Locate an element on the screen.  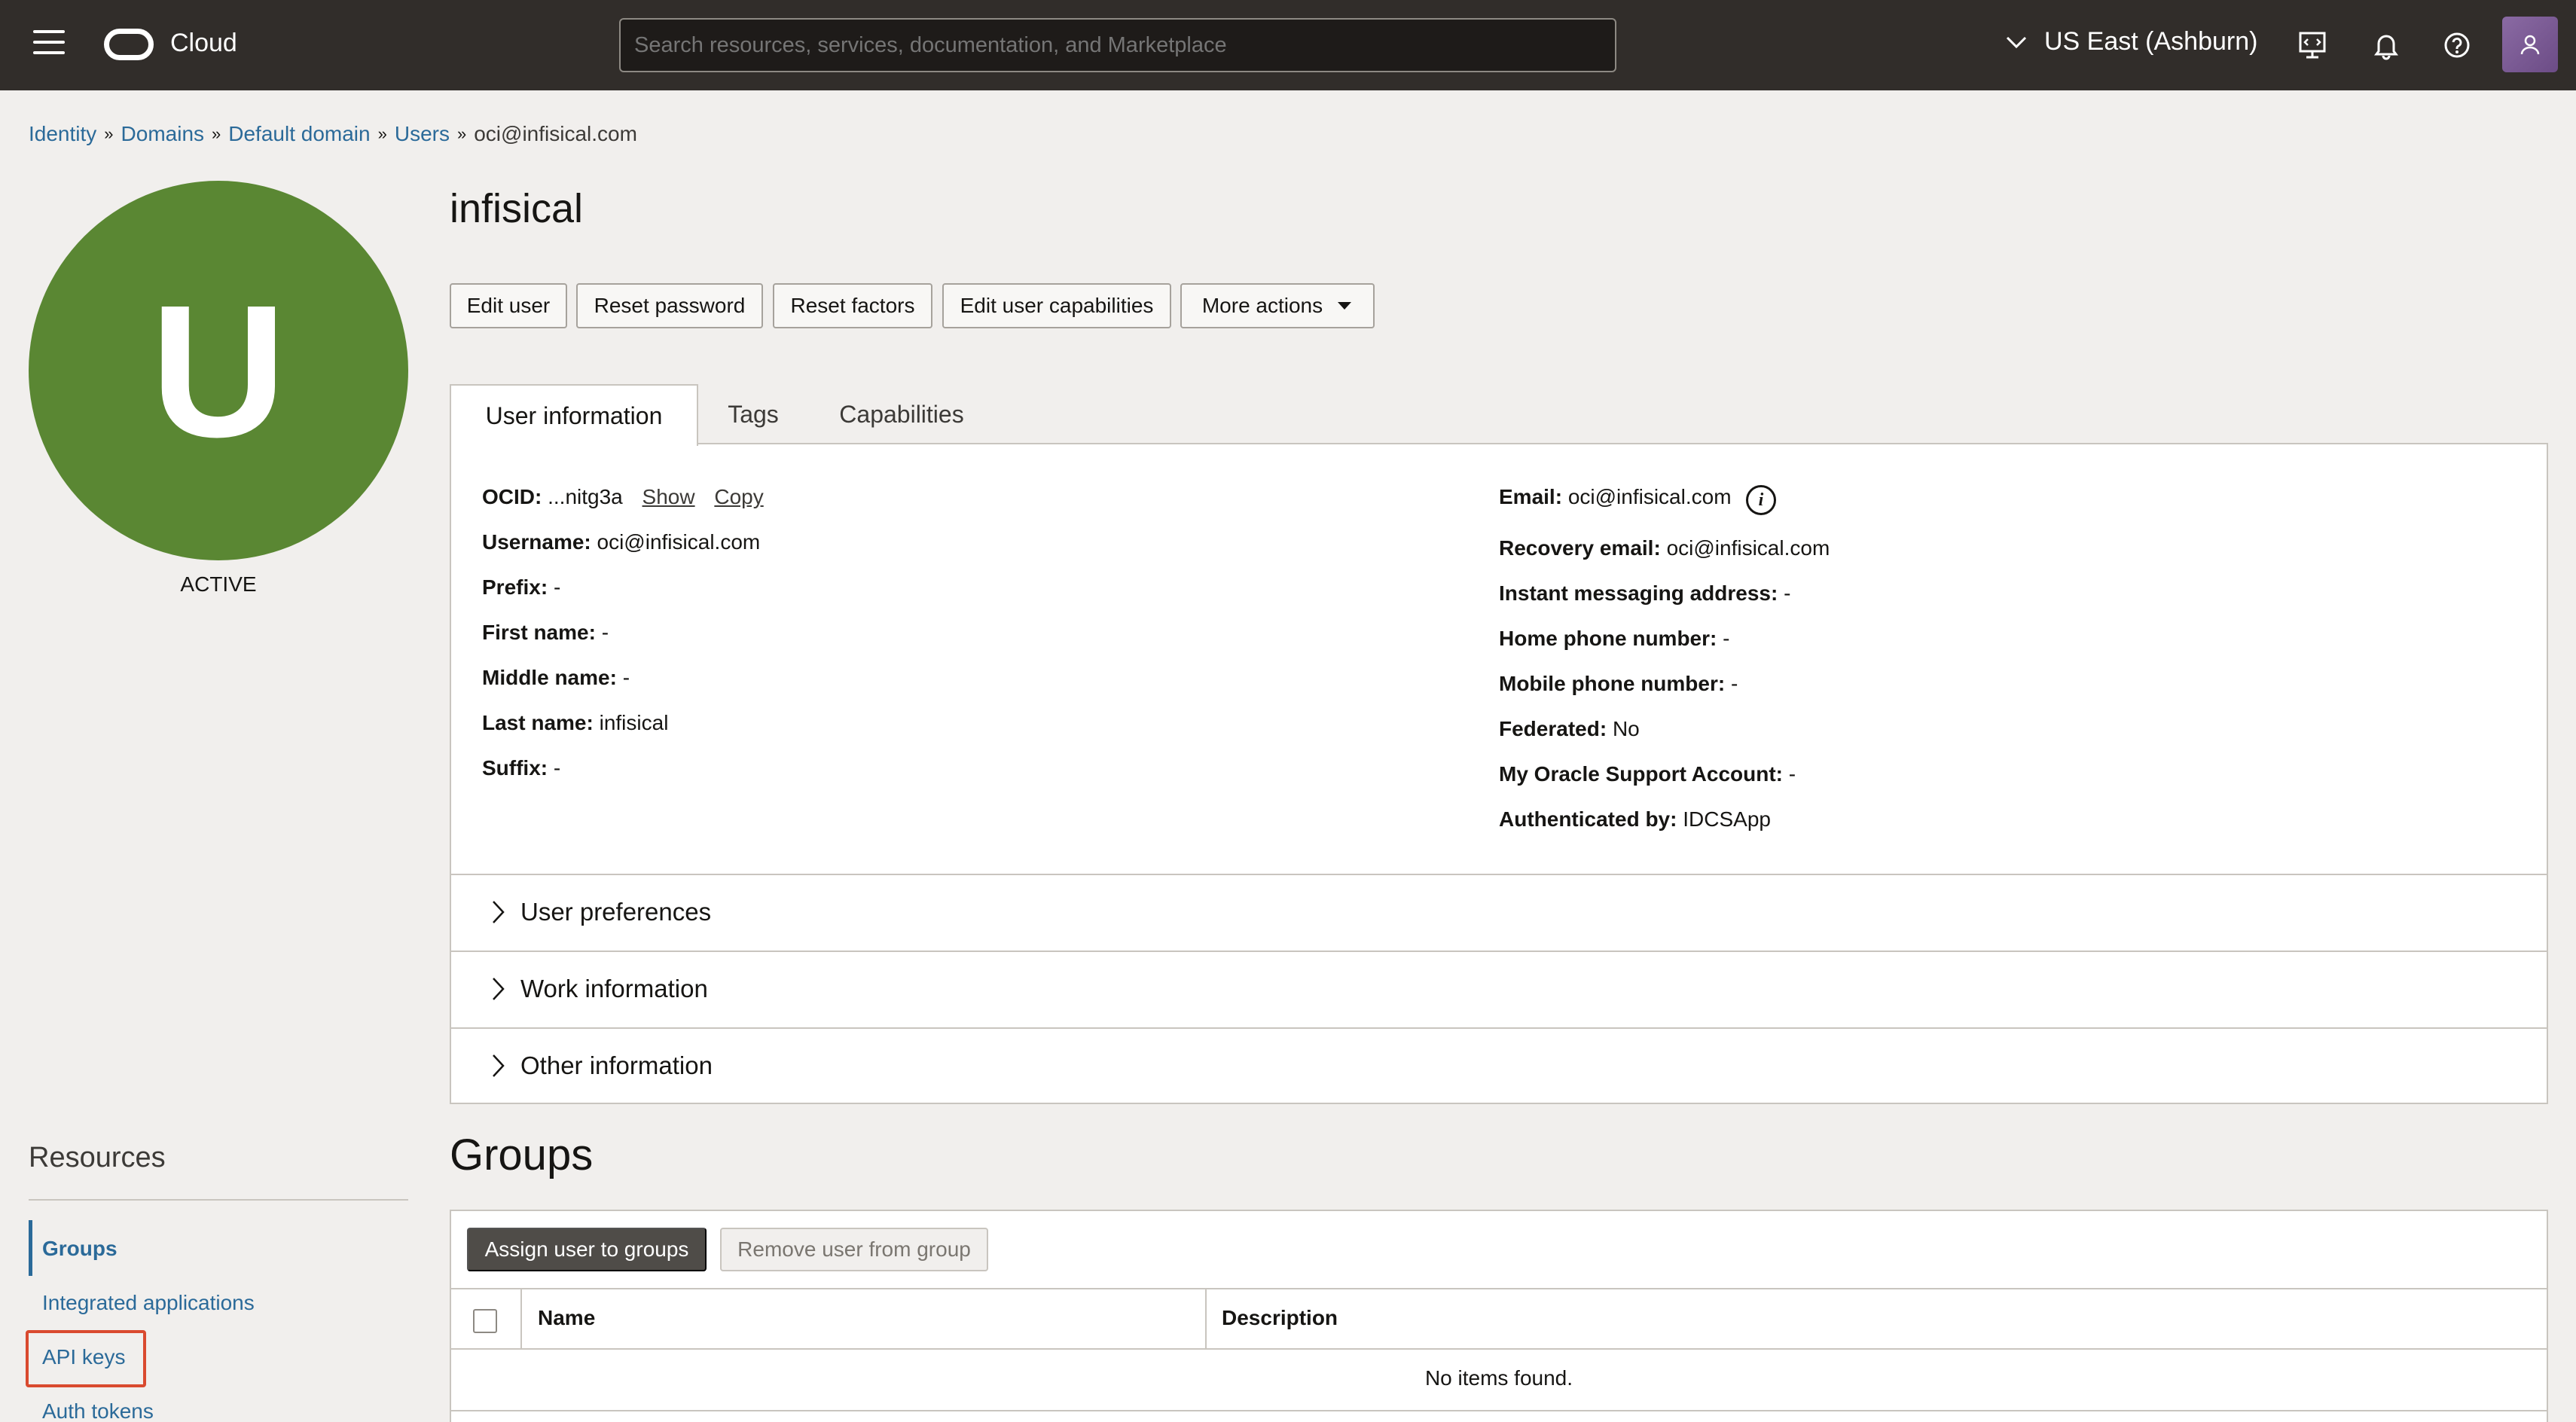
authenticated-by-field: Authenticated by: IDCSApp is located at coordinates (1635, 819).